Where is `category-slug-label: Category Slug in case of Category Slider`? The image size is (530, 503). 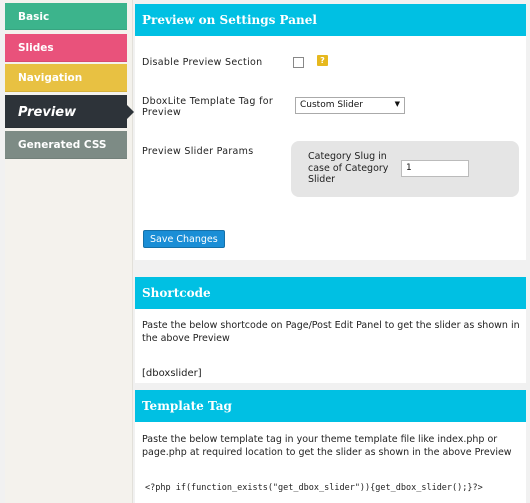
category-slug-label: Category Slug in case of Category Slider is located at coordinates (348, 168).